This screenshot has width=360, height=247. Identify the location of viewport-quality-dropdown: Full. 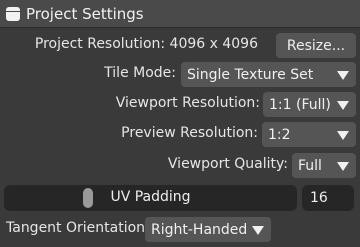
(324, 165).